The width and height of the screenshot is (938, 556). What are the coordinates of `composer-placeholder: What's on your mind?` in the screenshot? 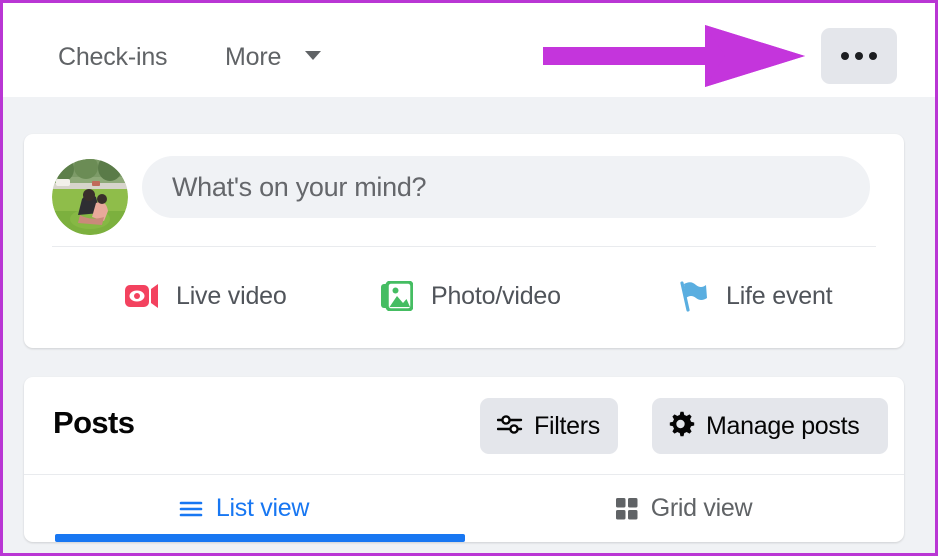 It's located at (299, 186).